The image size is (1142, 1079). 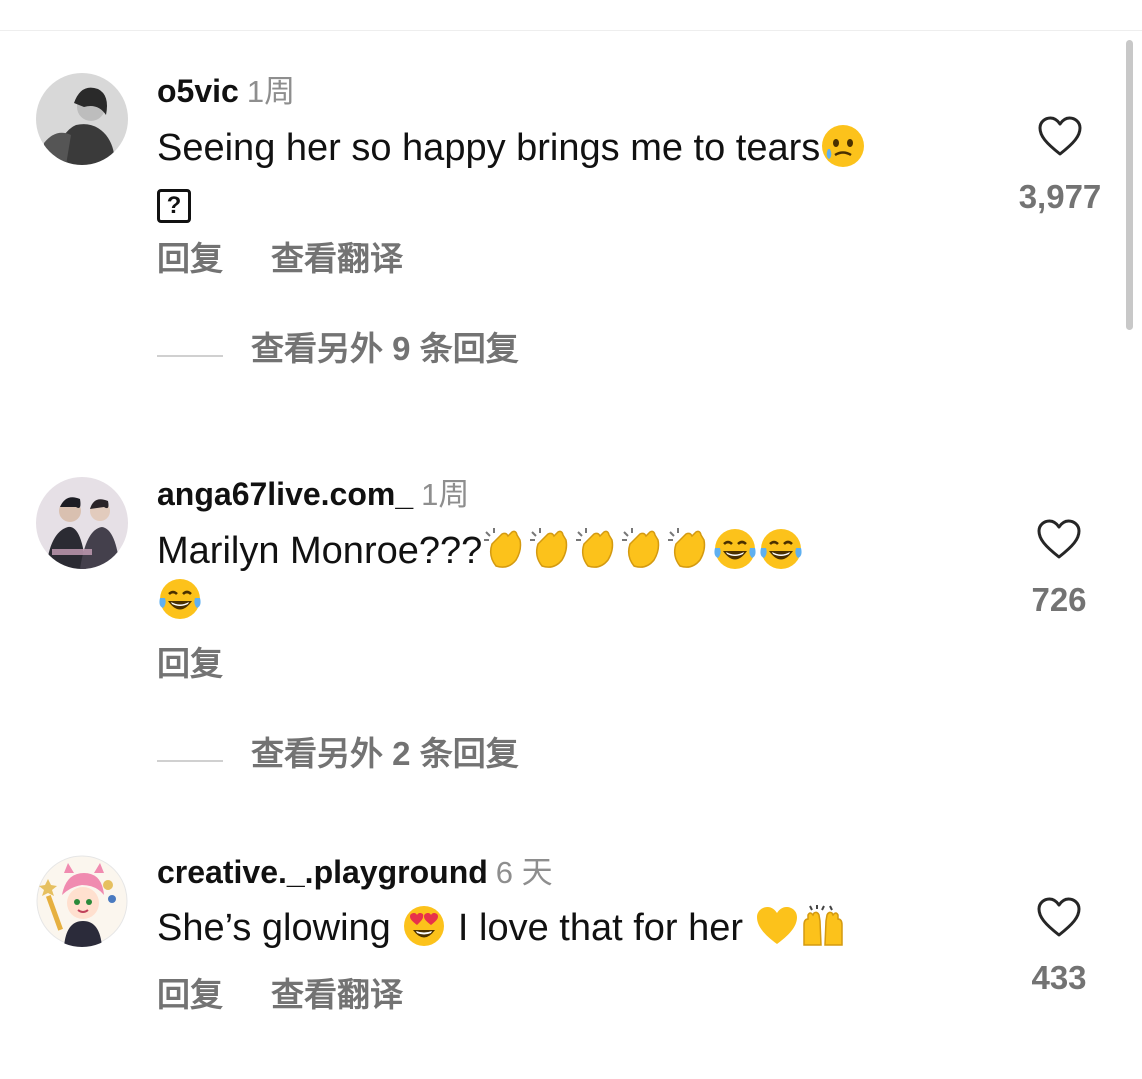 What do you see at coordinates (1060, 163) in the screenshot?
I see `like-group: 3,977` at bounding box center [1060, 163].